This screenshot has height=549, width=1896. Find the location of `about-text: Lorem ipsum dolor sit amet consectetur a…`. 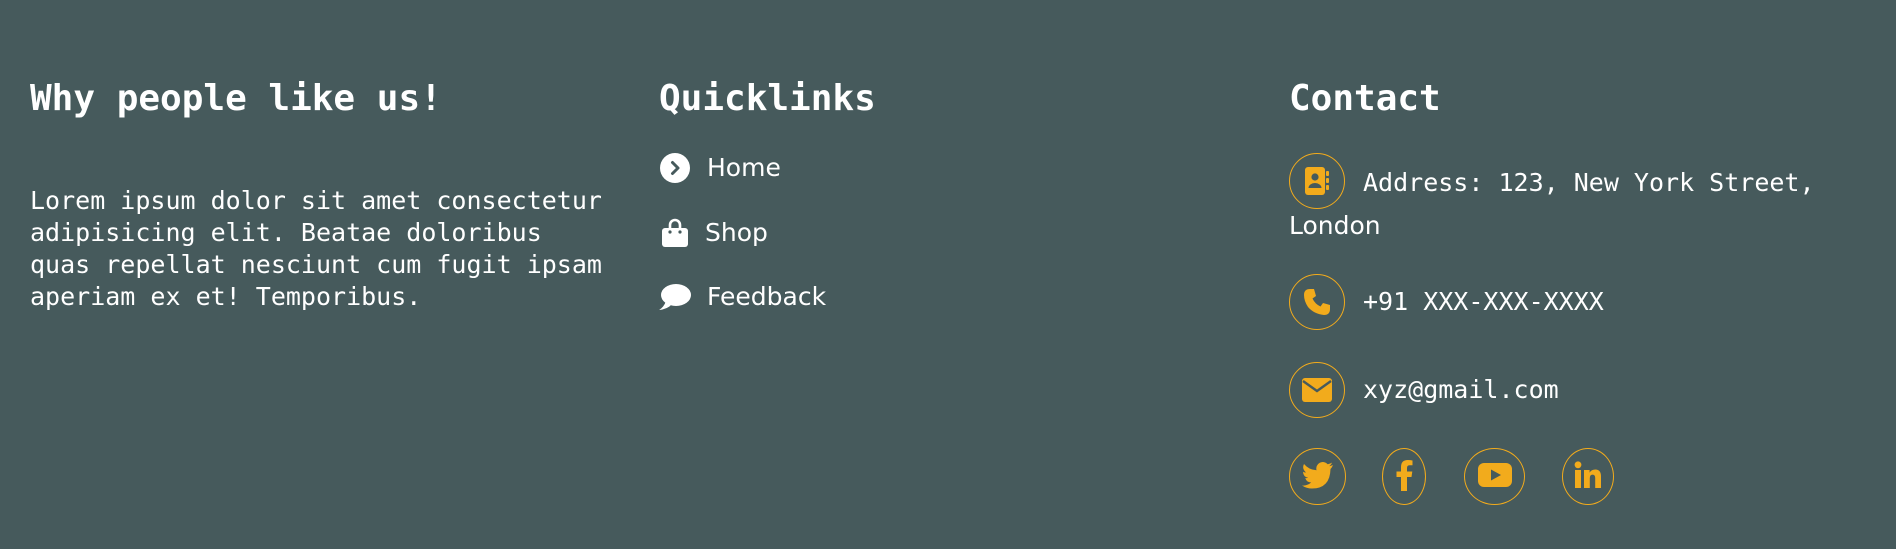

about-text: Lorem ipsum dolor sit amet consectetur a… is located at coordinates (316, 248).